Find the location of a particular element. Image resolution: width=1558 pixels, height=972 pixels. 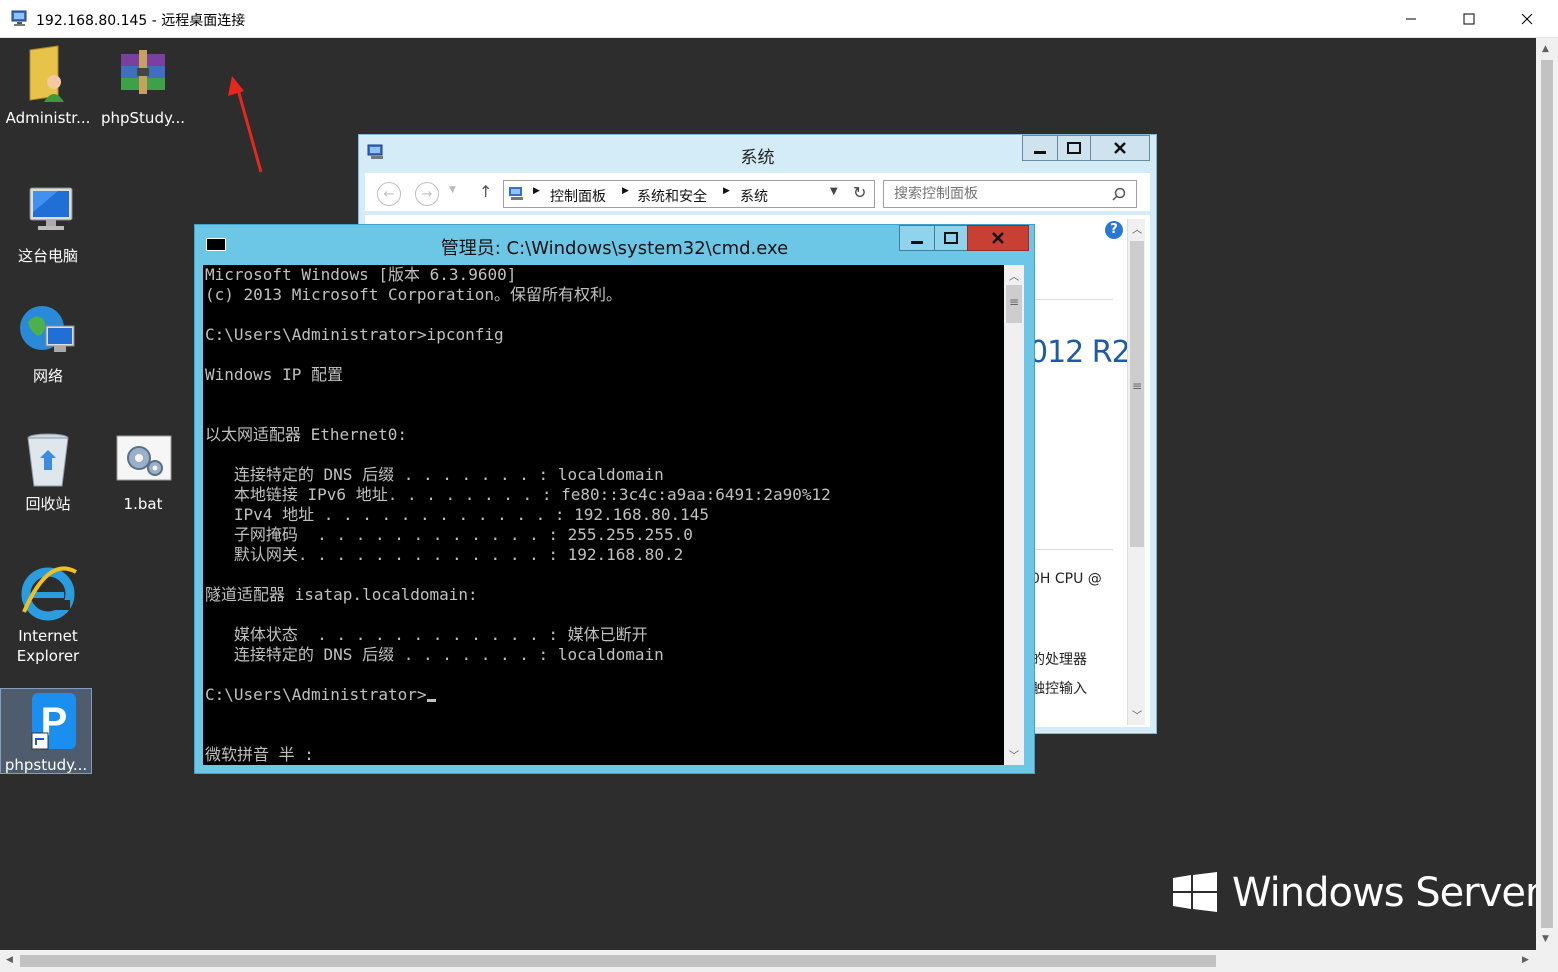

back-arrow-icon: ← is located at coordinates (389, 194).